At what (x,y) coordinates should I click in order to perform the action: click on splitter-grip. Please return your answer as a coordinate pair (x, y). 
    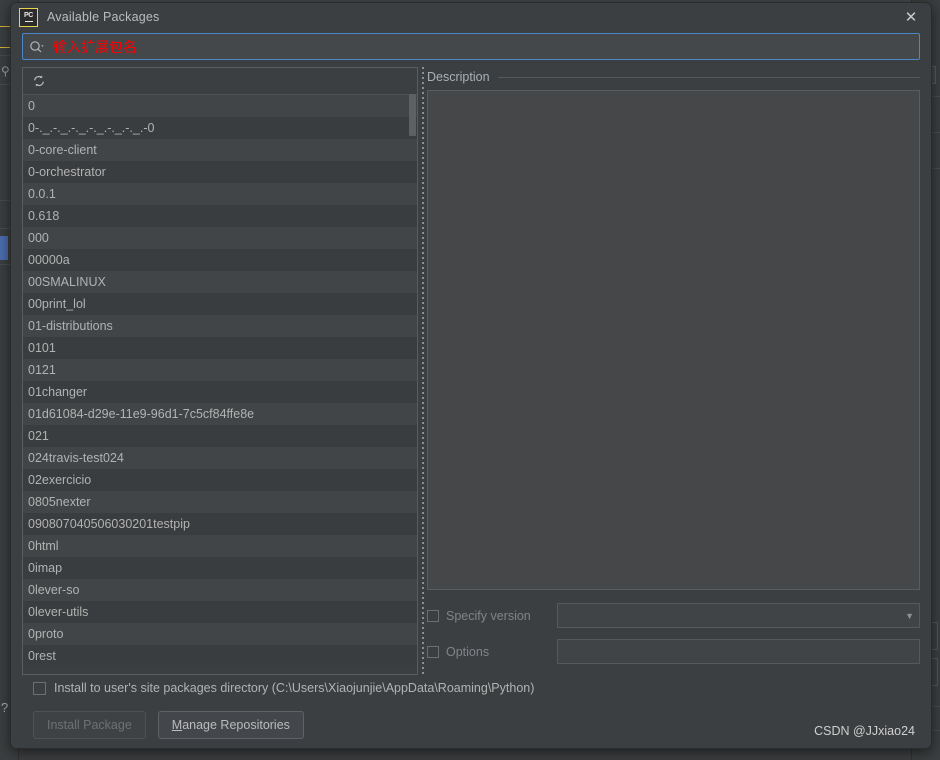
    Looking at the image, I should click on (422, 371).